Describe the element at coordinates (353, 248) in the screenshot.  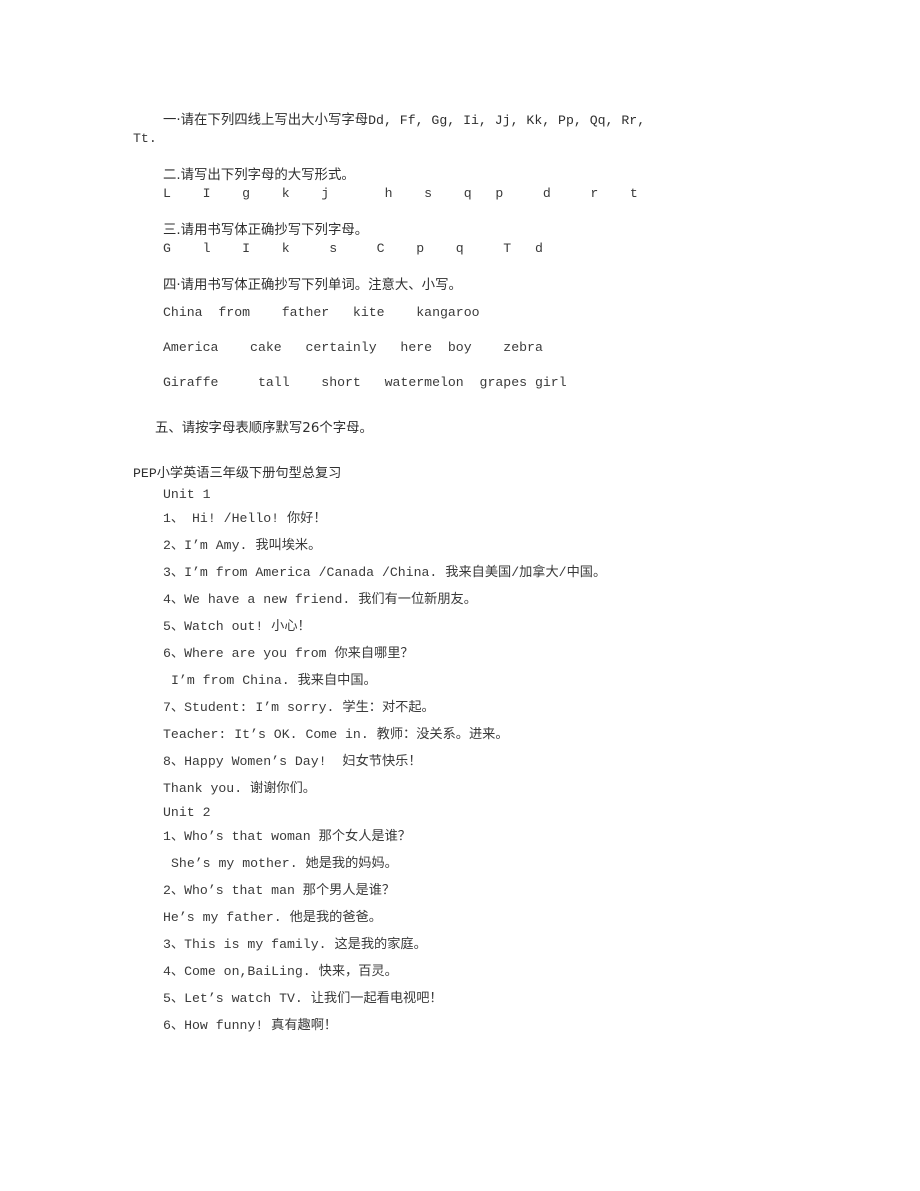
I see `section-three-letters: G l I k s C p q T d` at that location.